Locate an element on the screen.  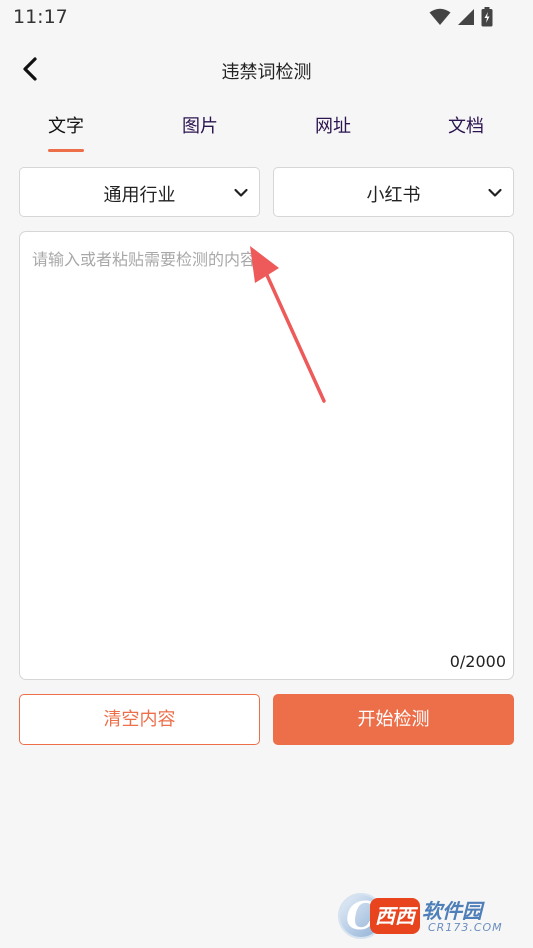
tab-active-indicator is located at coordinates (66, 150).